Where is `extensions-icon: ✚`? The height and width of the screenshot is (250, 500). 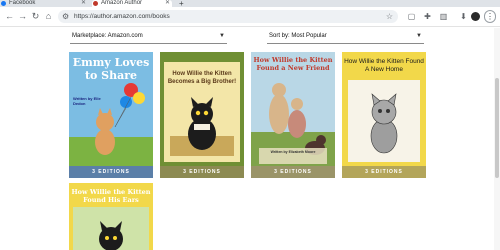 extensions-icon: ✚ is located at coordinates (427, 16).